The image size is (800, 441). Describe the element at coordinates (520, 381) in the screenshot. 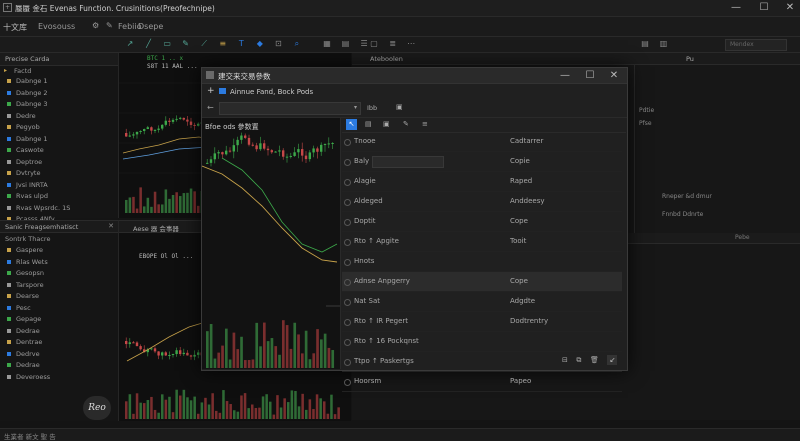

I see `property-value: Papeo` at that location.